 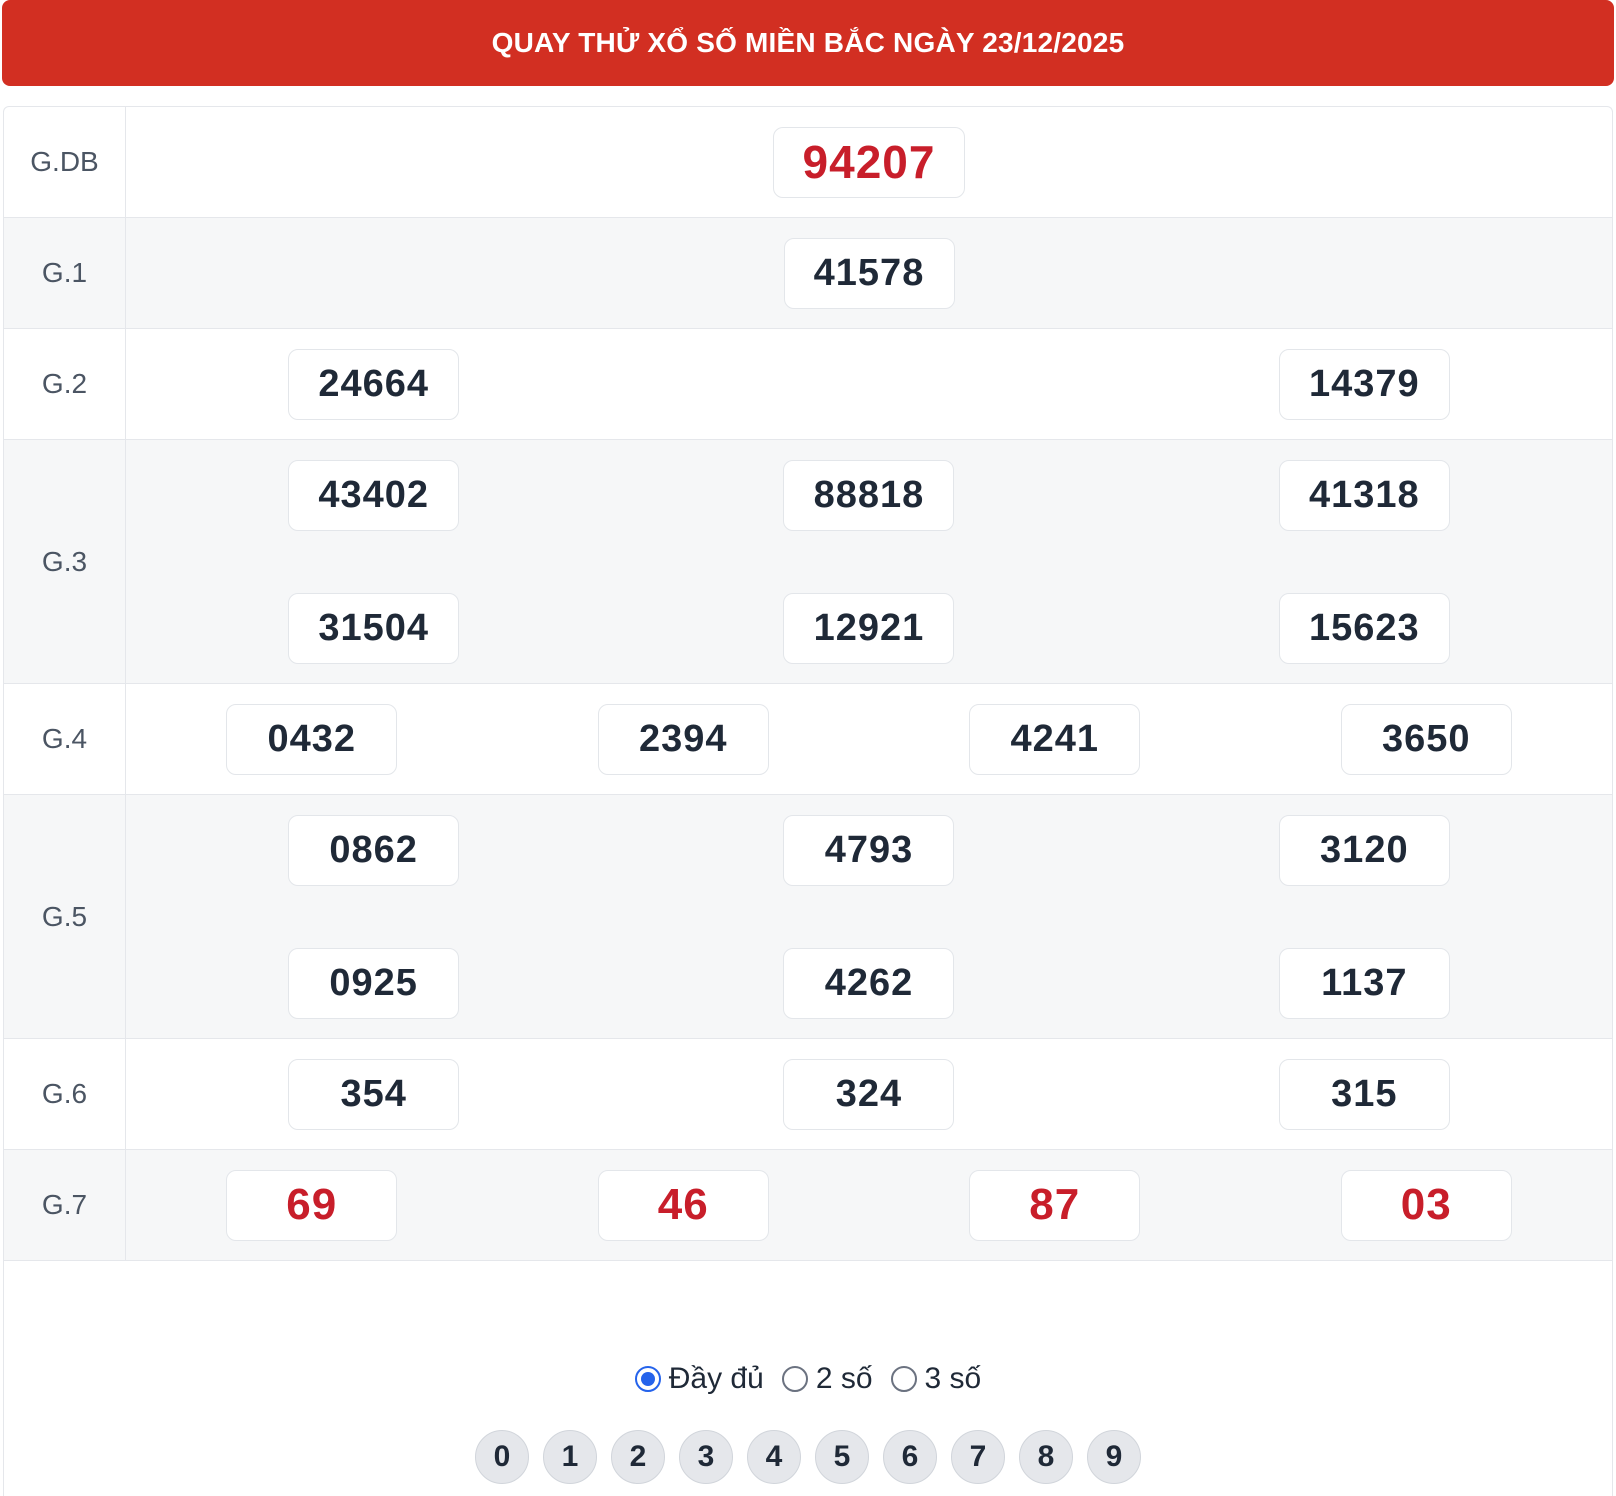 What do you see at coordinates (844, 1378) in the screenshot?
I see `radio-2-digits-label: 2 số` at bounding box center [844, 1378].